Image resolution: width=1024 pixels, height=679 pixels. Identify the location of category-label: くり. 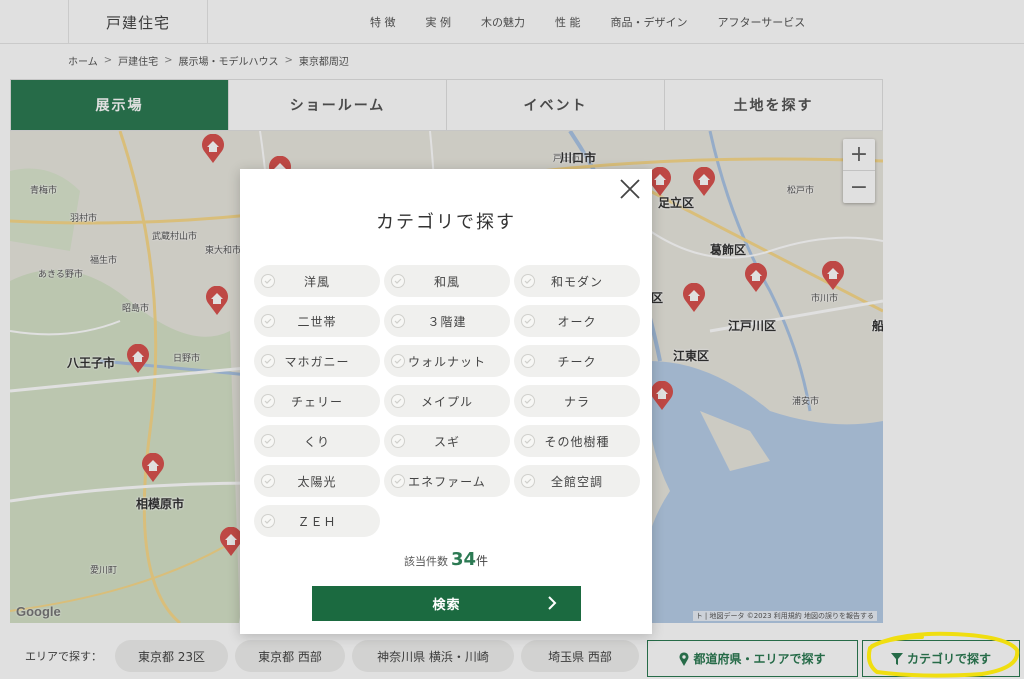
(316, 441).